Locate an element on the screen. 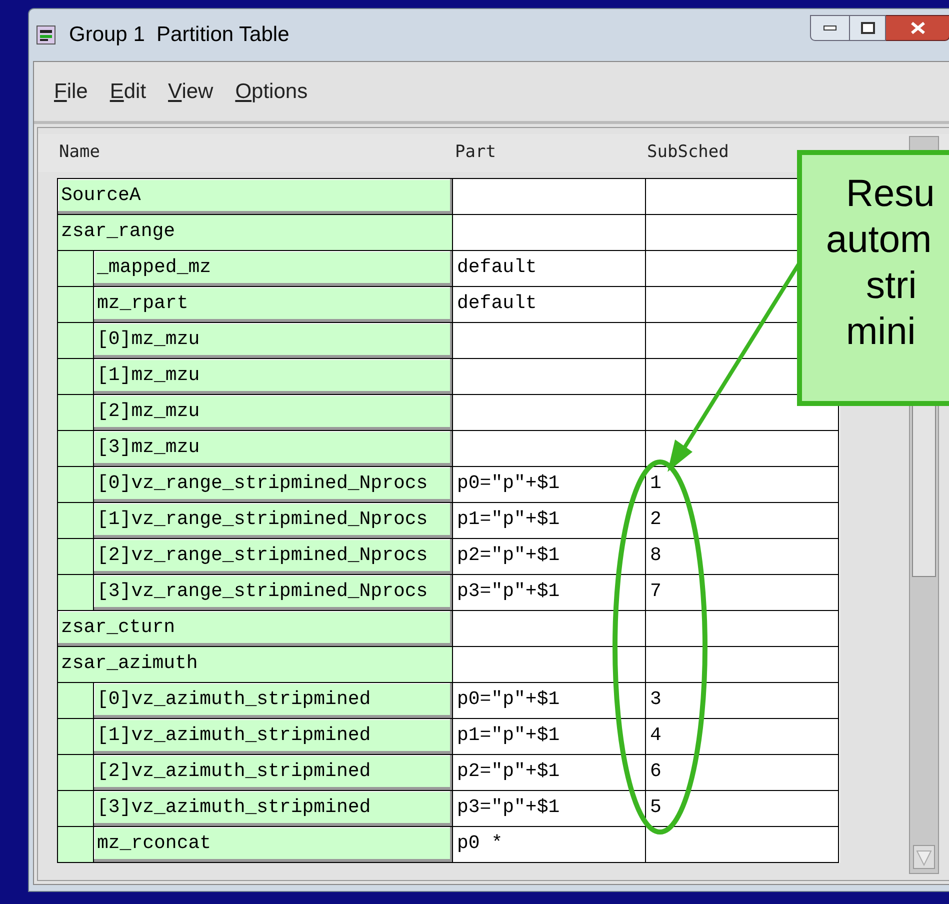 The width and height of the screenshot is (949, 904). tree-node-cell: zsar_azimuth is located at coordinates (255, 665).